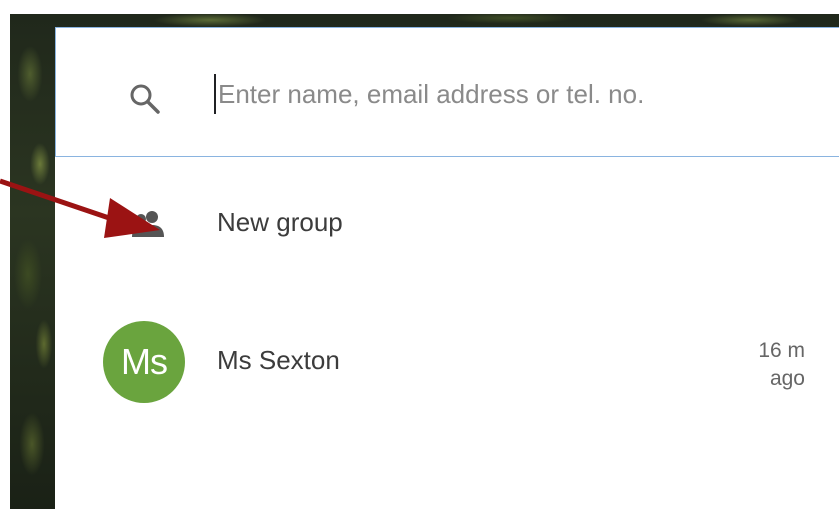  I want to click on search-icon, so click(145, 99).